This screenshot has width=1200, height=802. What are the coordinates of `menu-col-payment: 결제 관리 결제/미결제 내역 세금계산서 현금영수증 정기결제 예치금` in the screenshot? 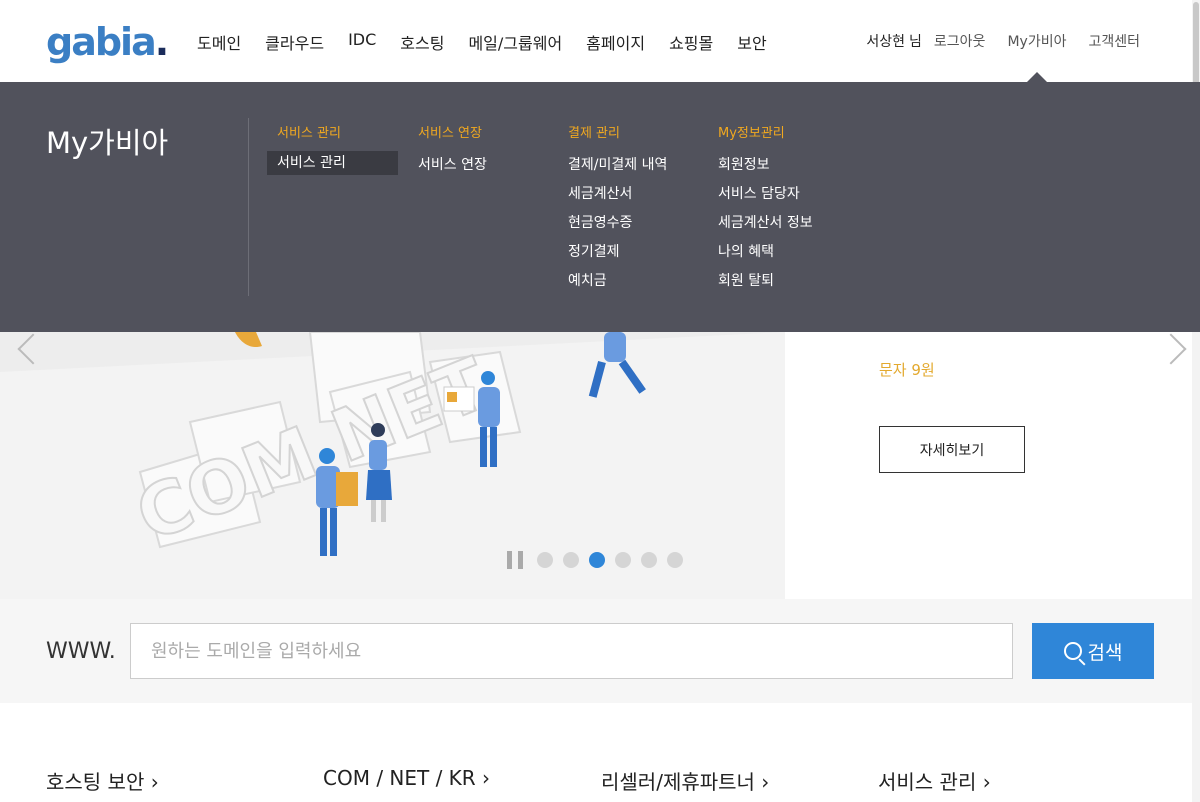 It's located at (617, 211).